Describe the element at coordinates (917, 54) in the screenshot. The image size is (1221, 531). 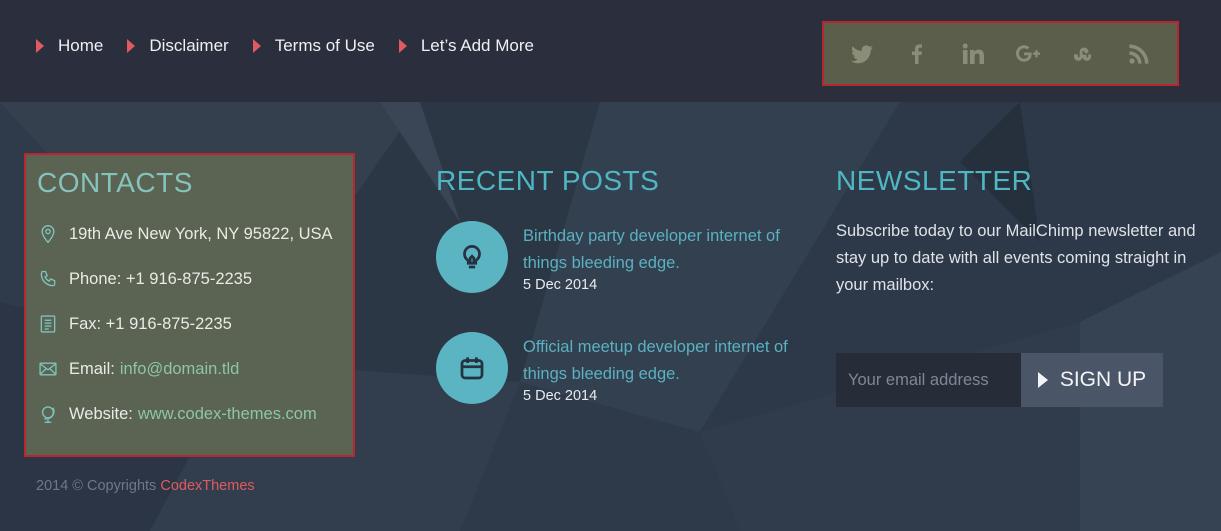
I see `facebook-icon` at that location.